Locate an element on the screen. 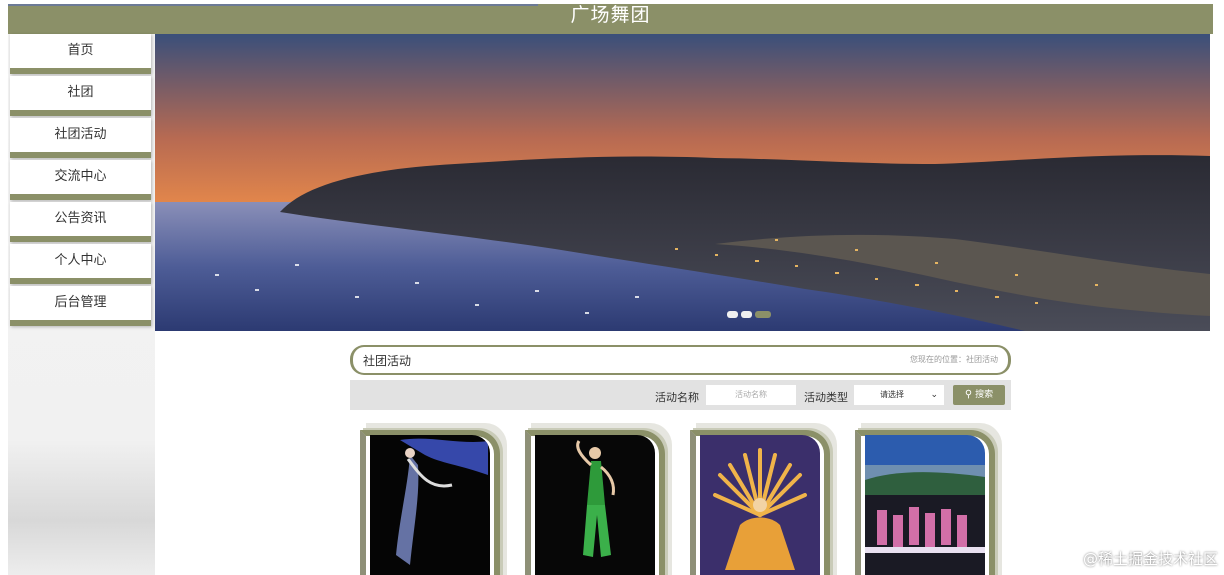  sidebar: 首页 社团 社团活动 交流中心 公告资讯 个人中心 后台管理 is located at coordinates (81, 304).